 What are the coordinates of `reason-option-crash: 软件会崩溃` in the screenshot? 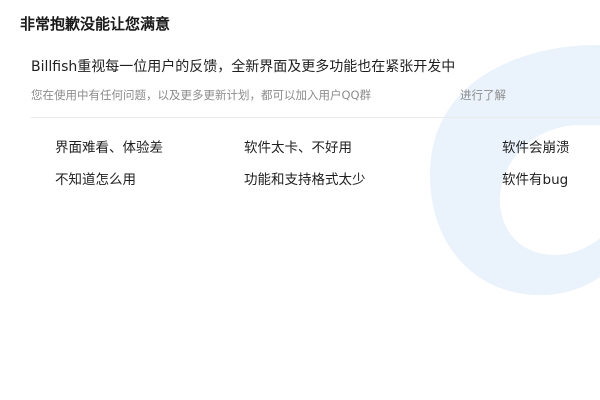 It's located at (536, 146).